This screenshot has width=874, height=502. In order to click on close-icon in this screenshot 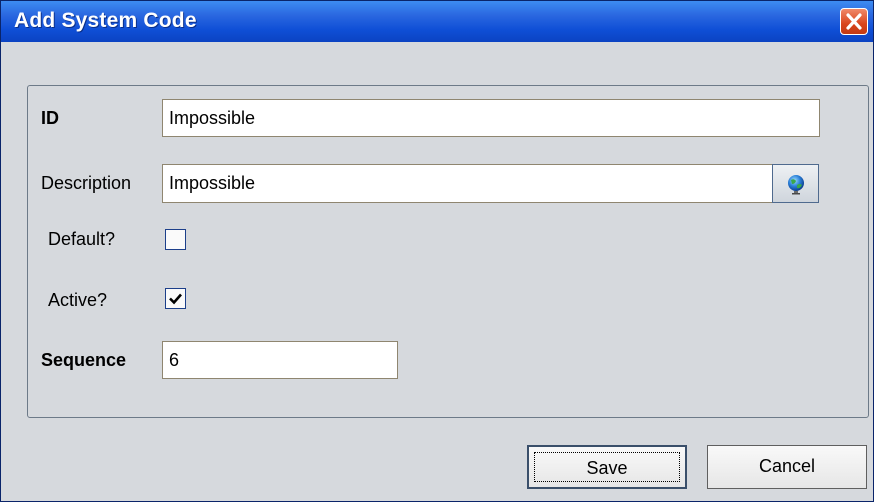, I will do `click(854, 21)`.